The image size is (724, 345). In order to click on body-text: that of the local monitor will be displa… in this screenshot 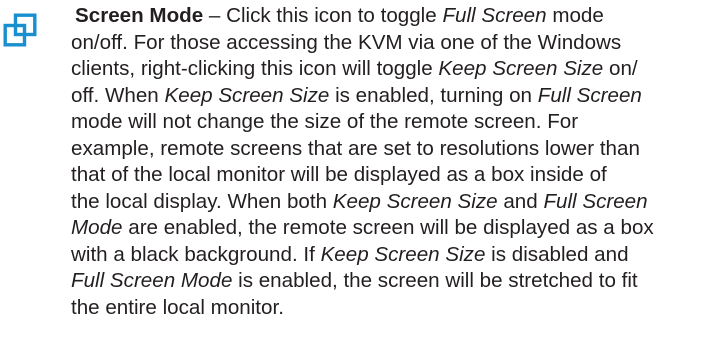, I will do `click(339, 174)`.